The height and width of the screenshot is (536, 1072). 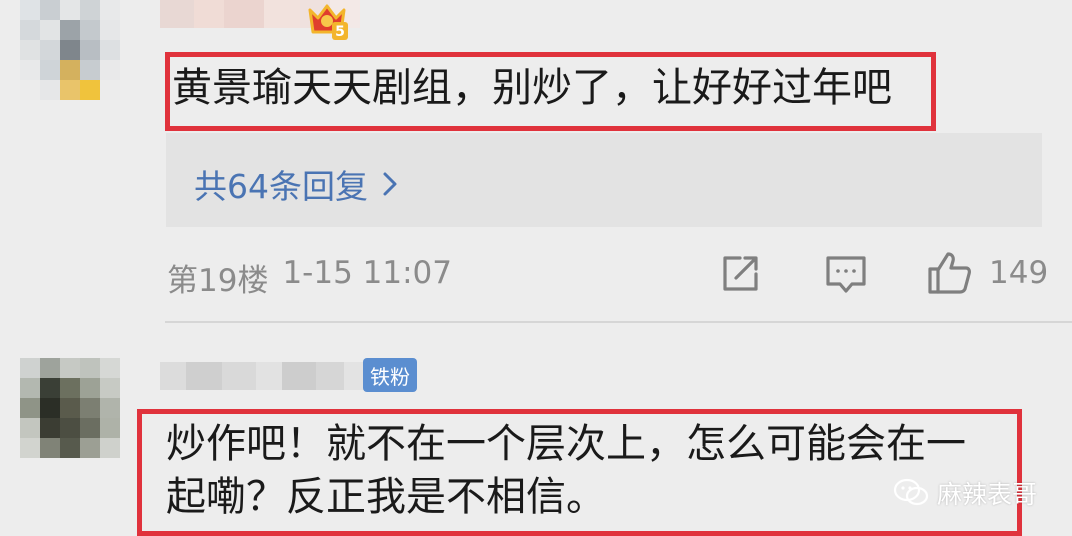 I want to click on comment-line: 炒作吧！就不在一个层次上，怎么可能会在一, so click(x=566, y=444).